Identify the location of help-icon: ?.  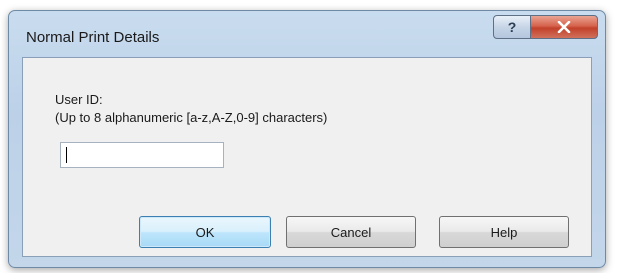
(512, 27).